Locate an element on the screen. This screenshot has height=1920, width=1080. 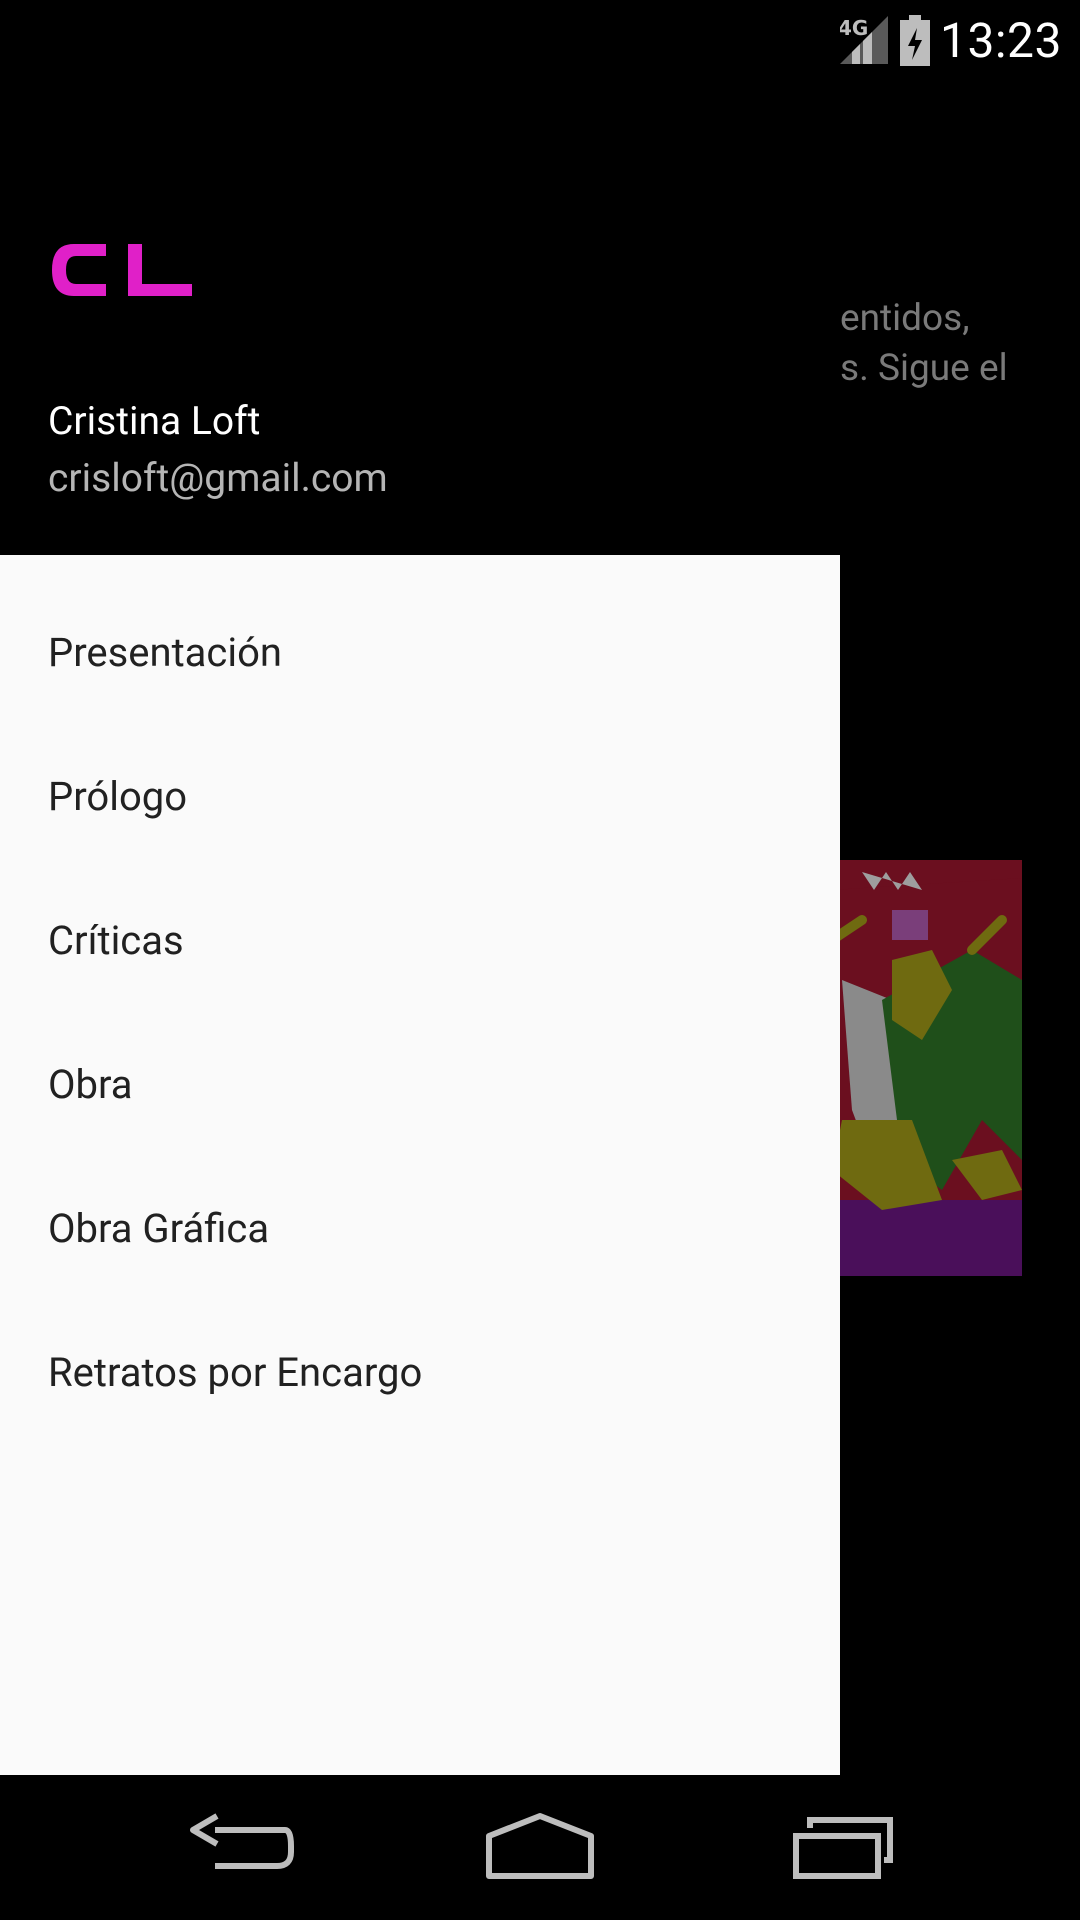
status-time: 13:23 is located at coordinates (1000, 40).